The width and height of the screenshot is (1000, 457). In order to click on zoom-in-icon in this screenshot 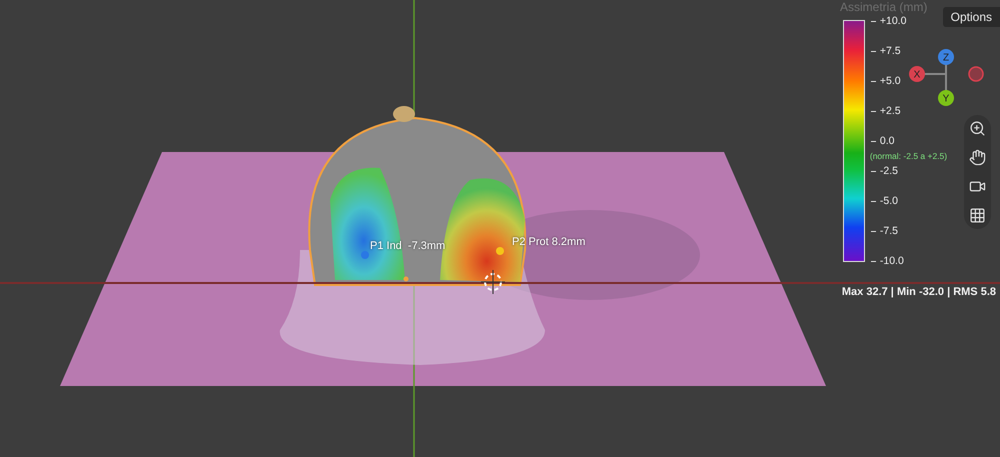, I will do `click(977, 128)`.